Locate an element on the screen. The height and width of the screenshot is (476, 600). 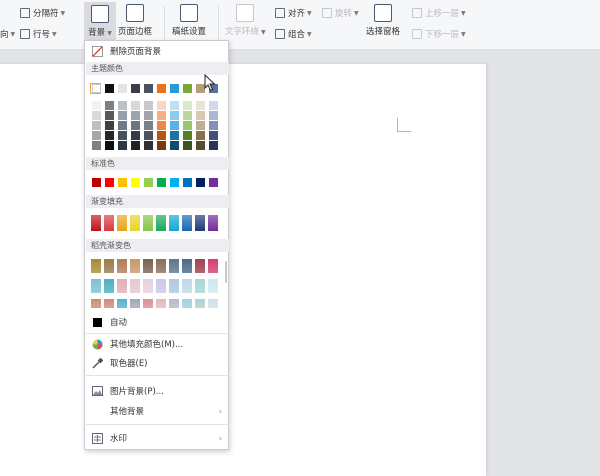
select-pane-button: 选择窗格 is located at coordinates (383, 20).